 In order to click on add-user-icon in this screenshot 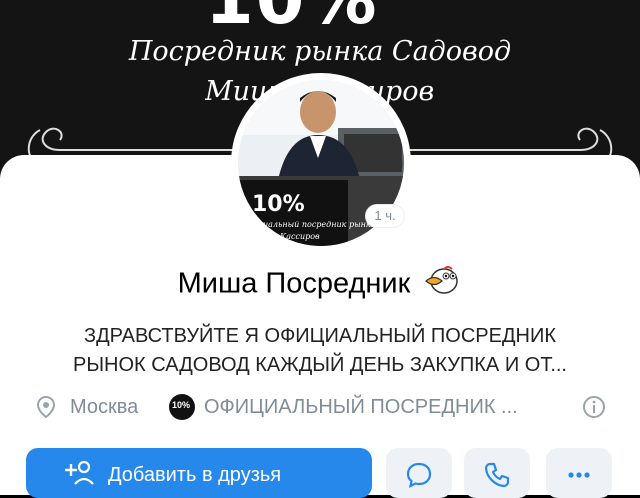, I will do `click(78, 476)`.